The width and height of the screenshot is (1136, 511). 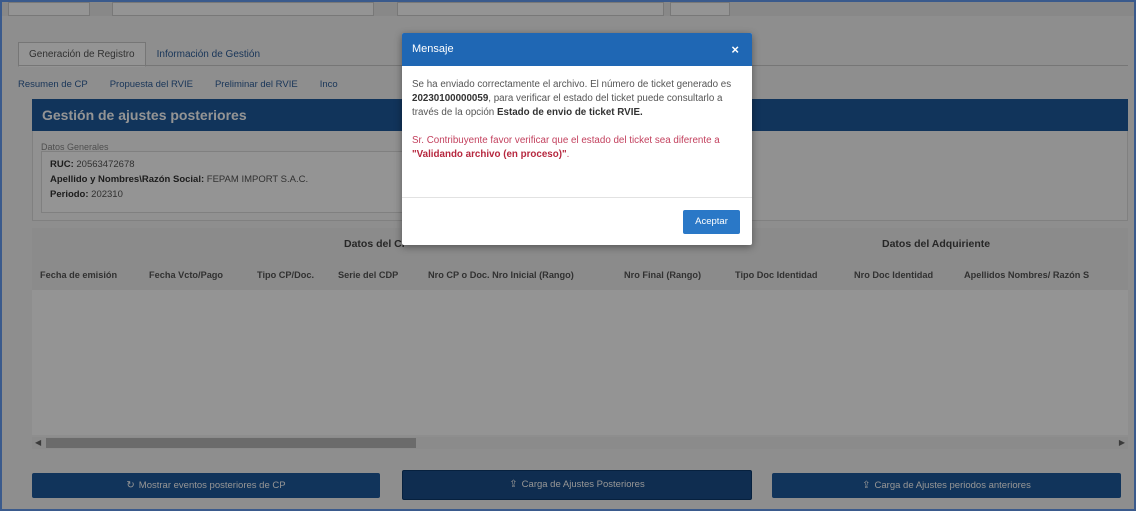 What do you see at coordinates (577, 221) in the screenshot?
I see `dialog-footer: Aceptar` at bounding box center [577, 221].